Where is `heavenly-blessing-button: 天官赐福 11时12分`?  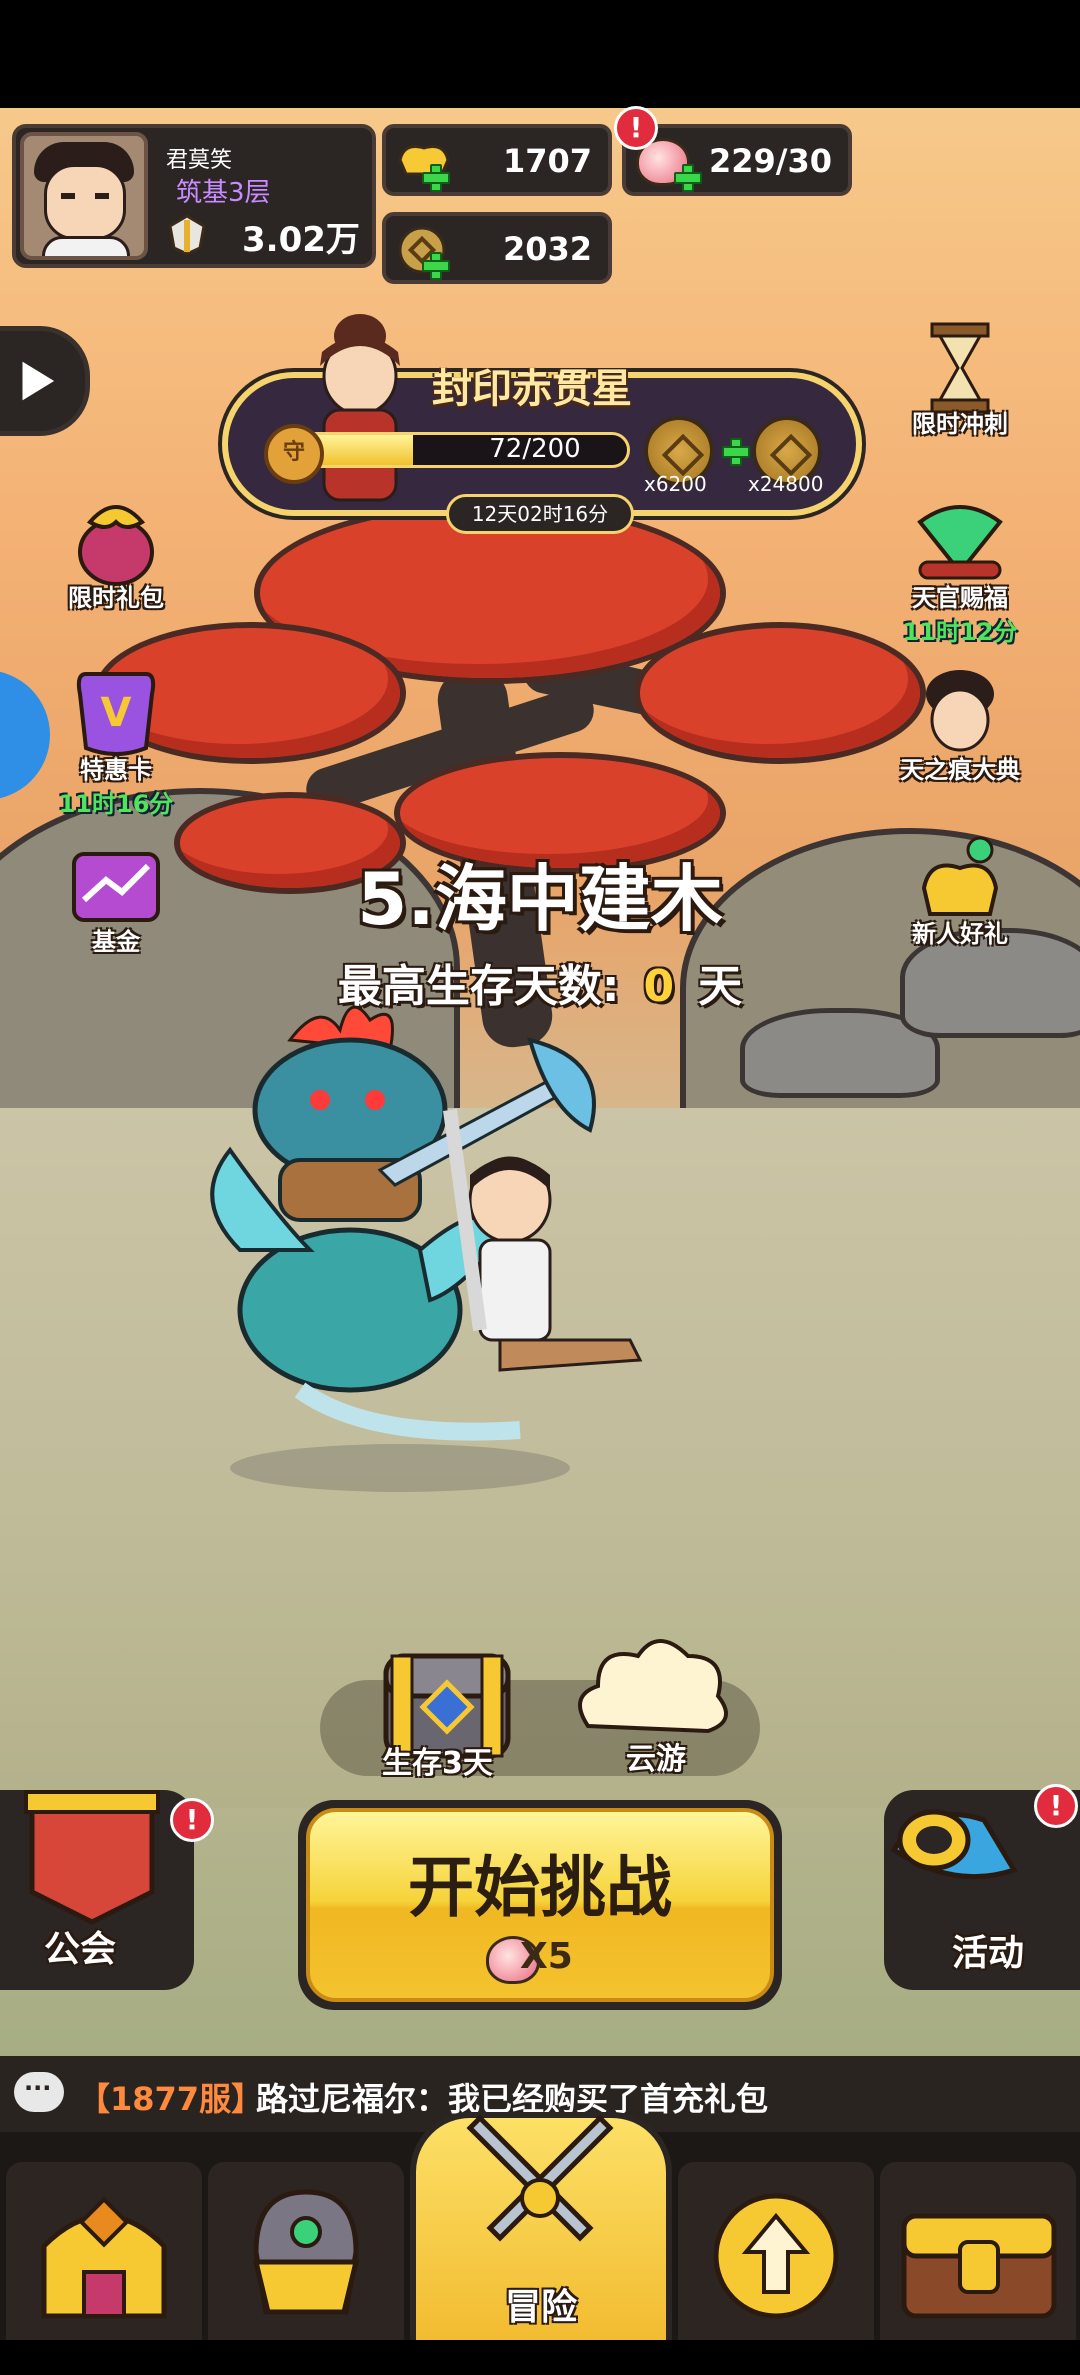
heavenly-blessing-button: 天官赐福 11时12分 is located at coordinates (960, 569).